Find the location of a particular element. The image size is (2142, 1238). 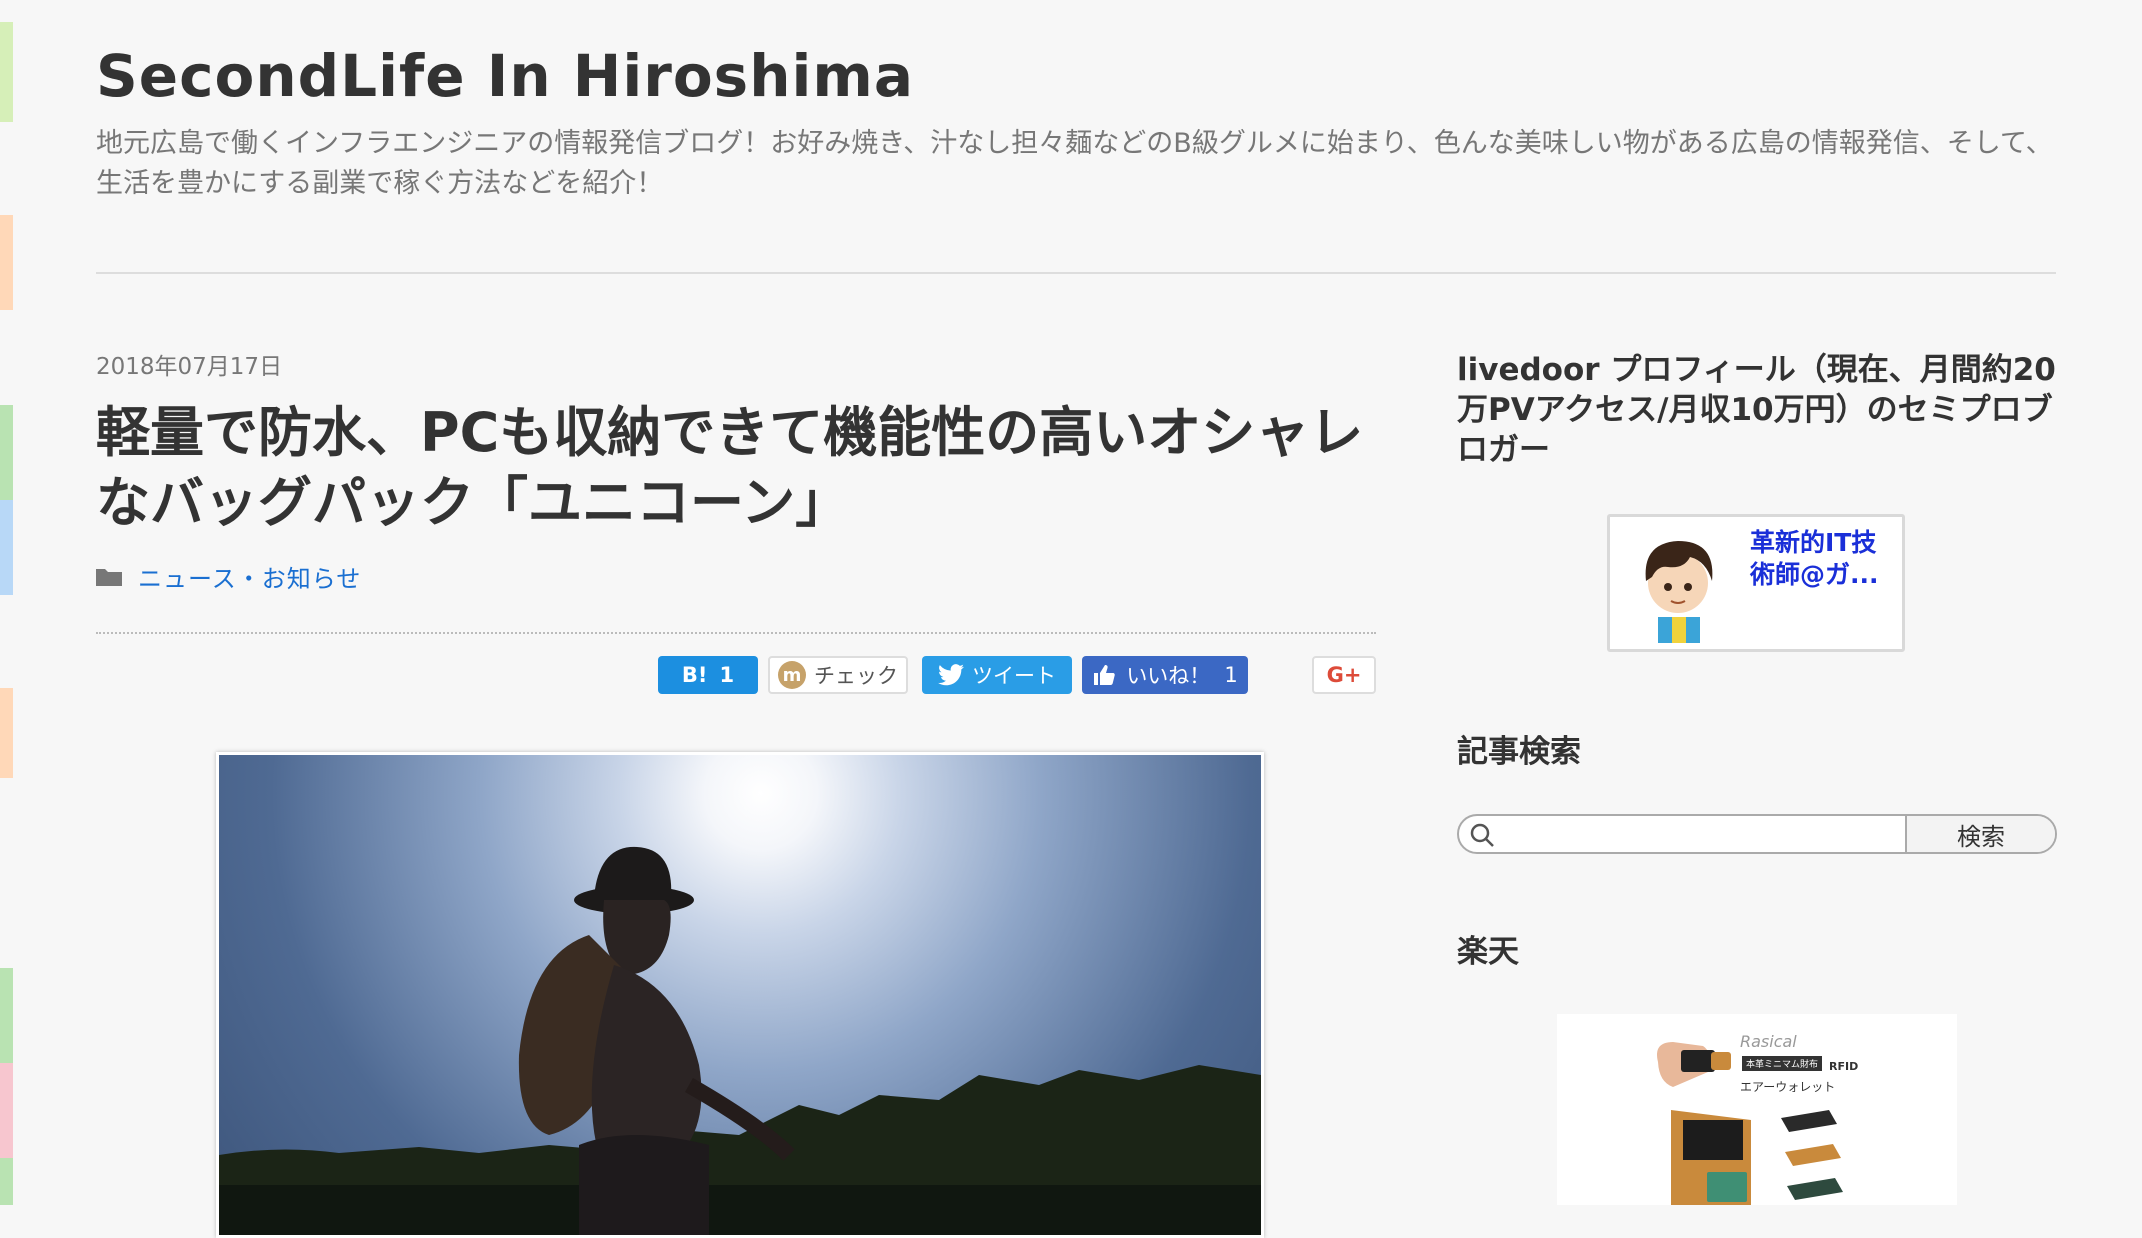

hatena-count: 1 is located at coordinates (727, 675).